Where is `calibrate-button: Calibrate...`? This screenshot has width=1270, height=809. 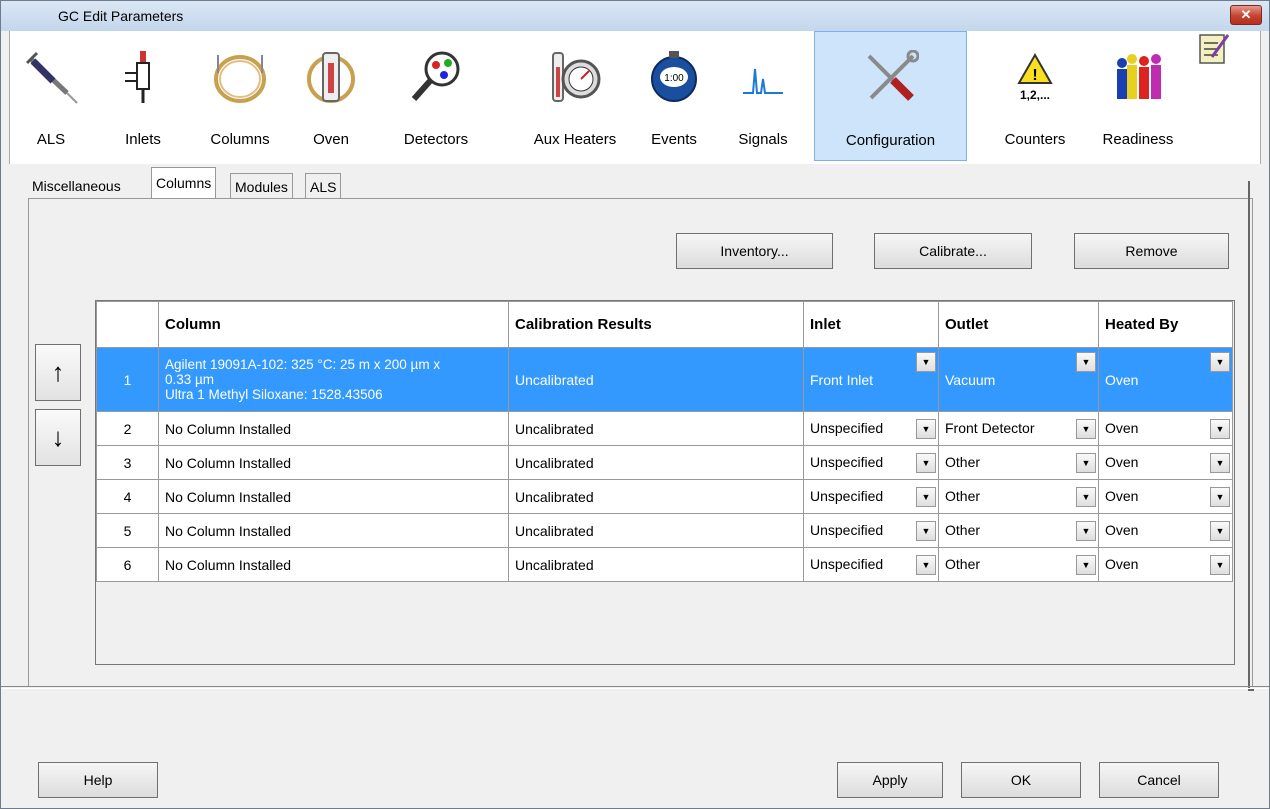 calibrate-button: Calibrate... is located at coordinates (953, 251).